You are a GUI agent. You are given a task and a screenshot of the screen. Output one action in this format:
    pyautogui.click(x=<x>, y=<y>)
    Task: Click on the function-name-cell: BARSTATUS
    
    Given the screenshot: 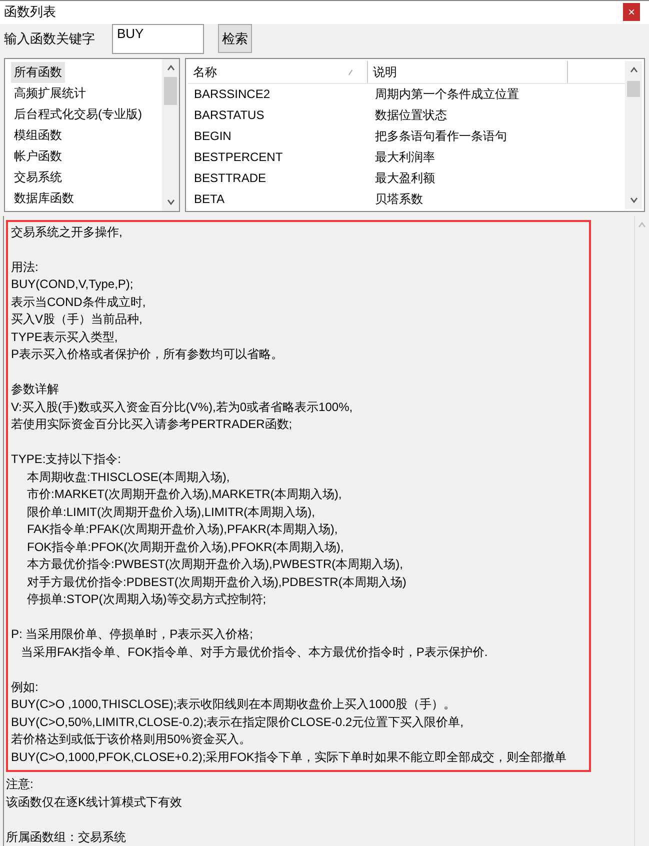 What is the action you would take?
    pyautogui.click(x=278, y=115)
    